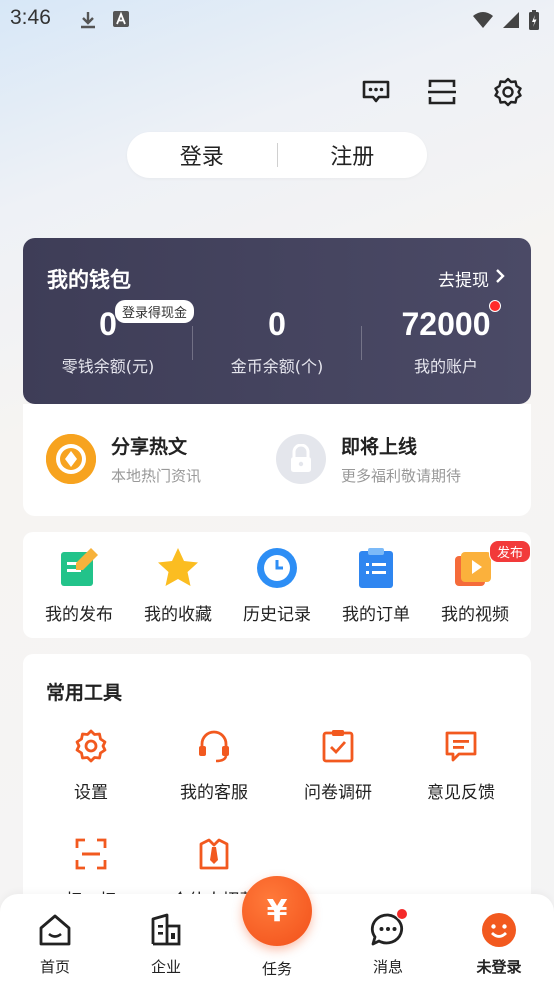  What do you see at coordinates (376, 568) in the screenshot?
I see `clipboard-icon` at bounding box center [376, 568].